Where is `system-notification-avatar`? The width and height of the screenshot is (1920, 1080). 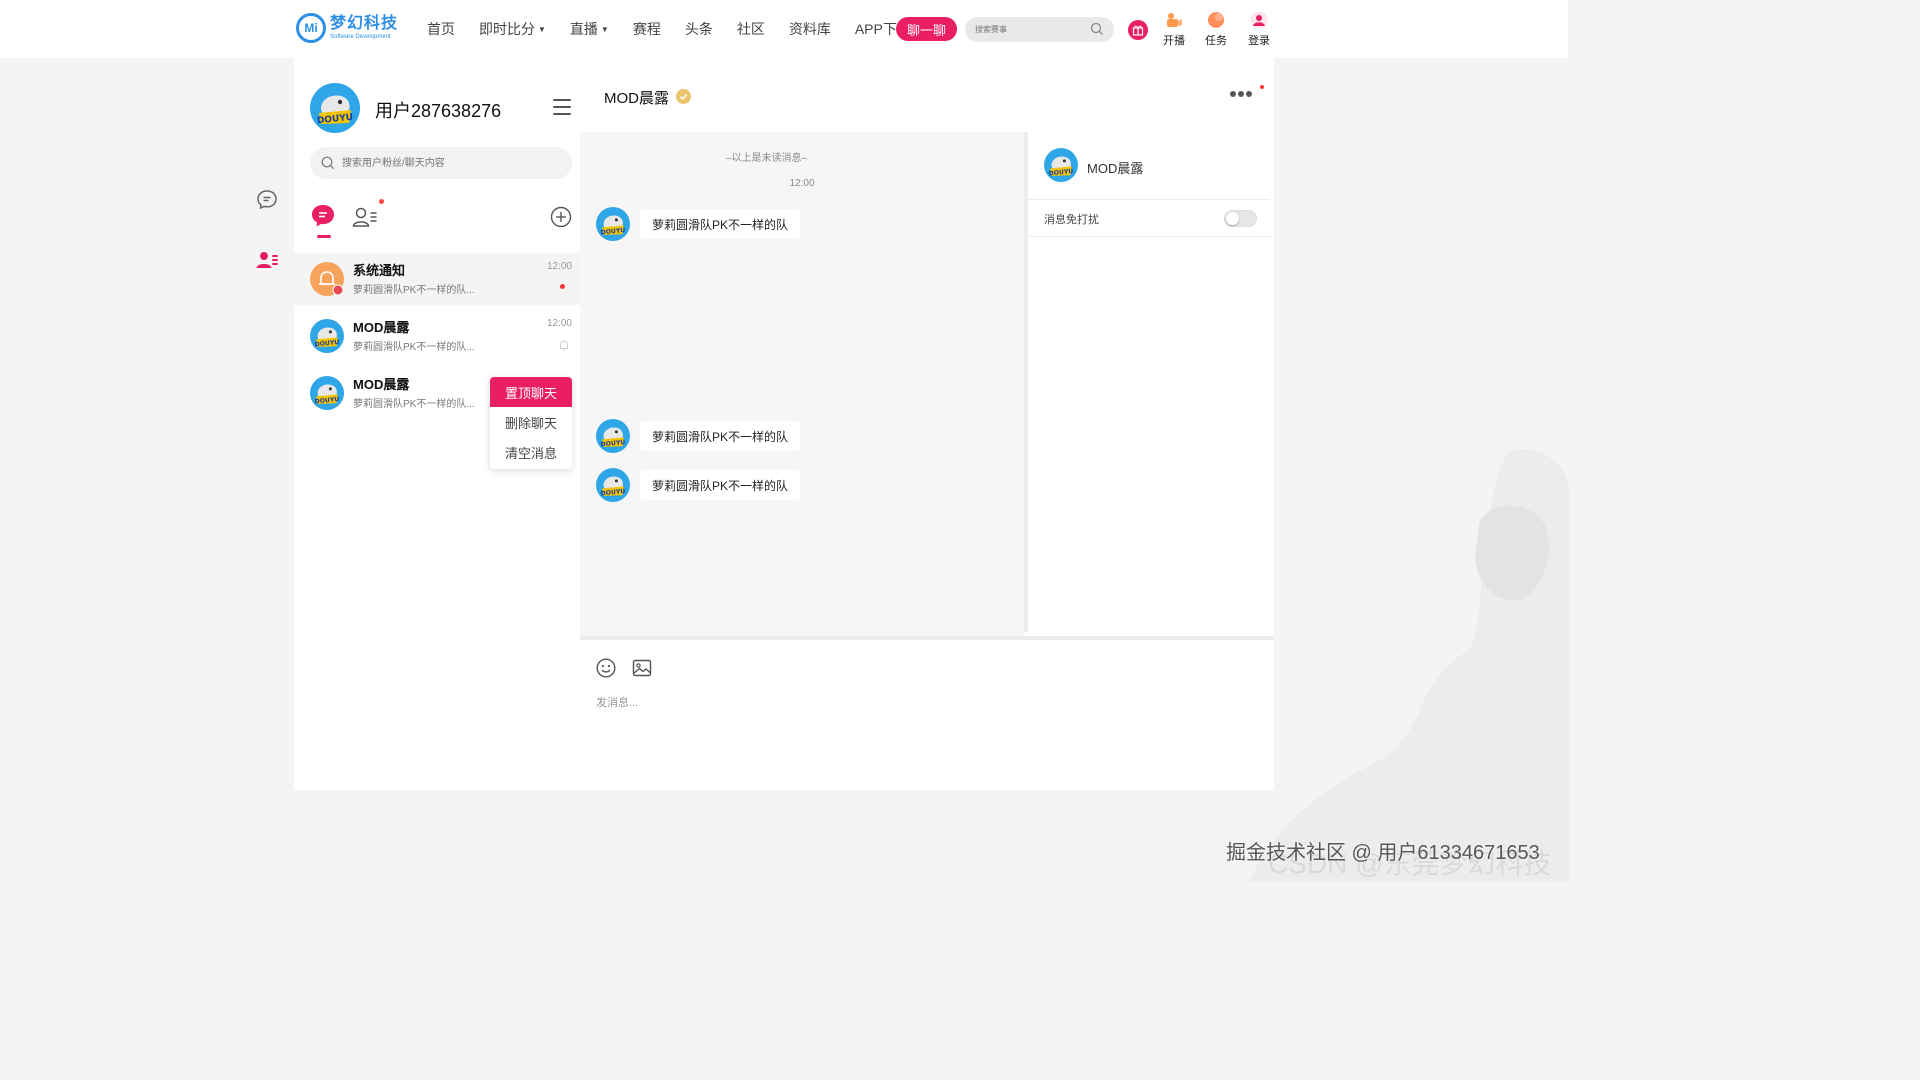 system-notification-avatar is located at coordinates (327, 279).